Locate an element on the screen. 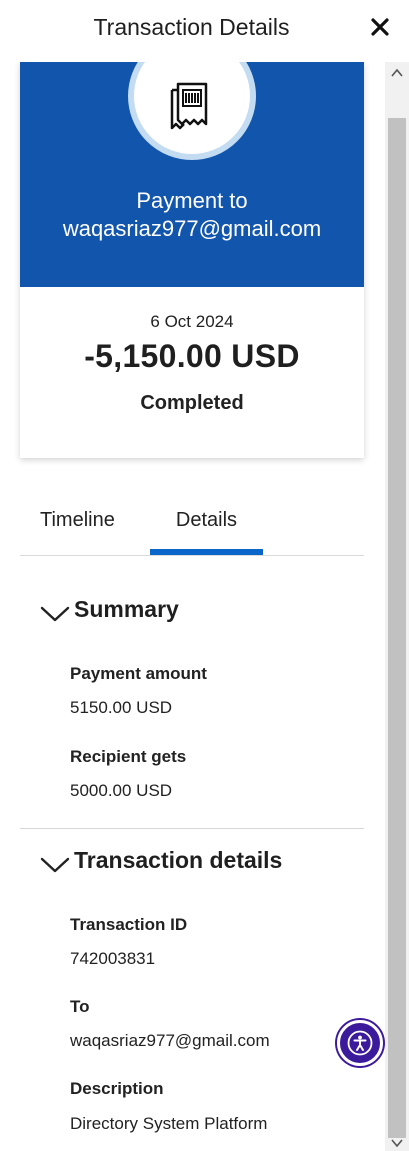 The width and height of the screenshot is (409, 1151). accessibility-icon is located at coordinates (360, 1043).